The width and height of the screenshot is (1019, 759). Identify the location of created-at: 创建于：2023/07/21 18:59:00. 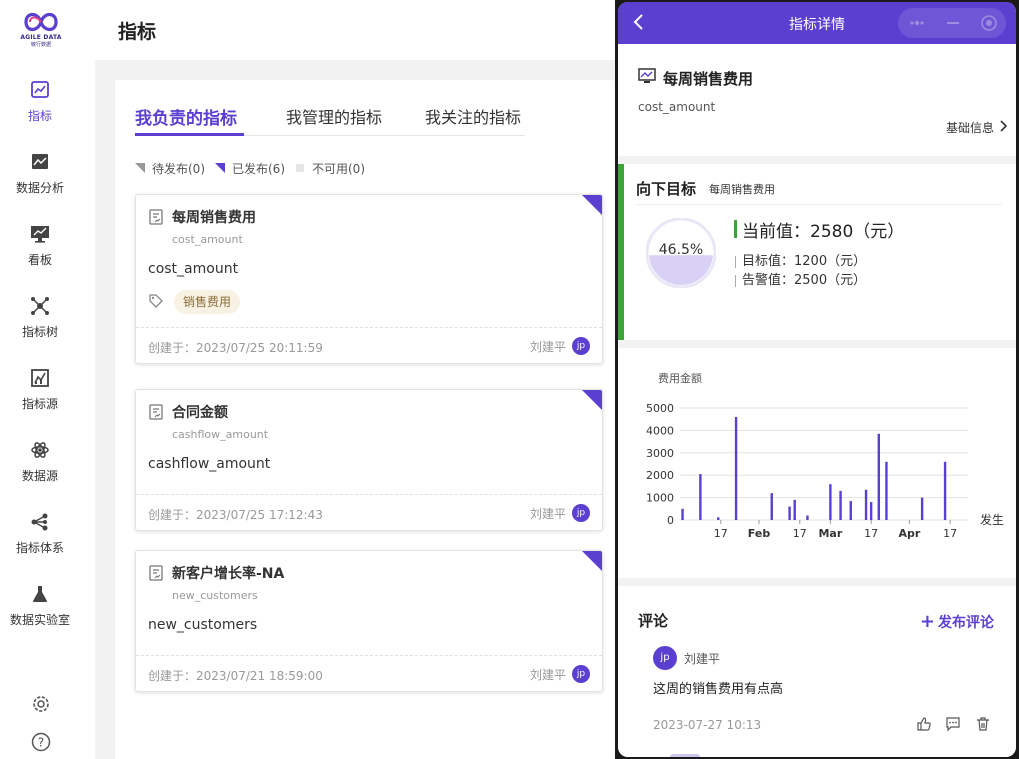
(235, 676).